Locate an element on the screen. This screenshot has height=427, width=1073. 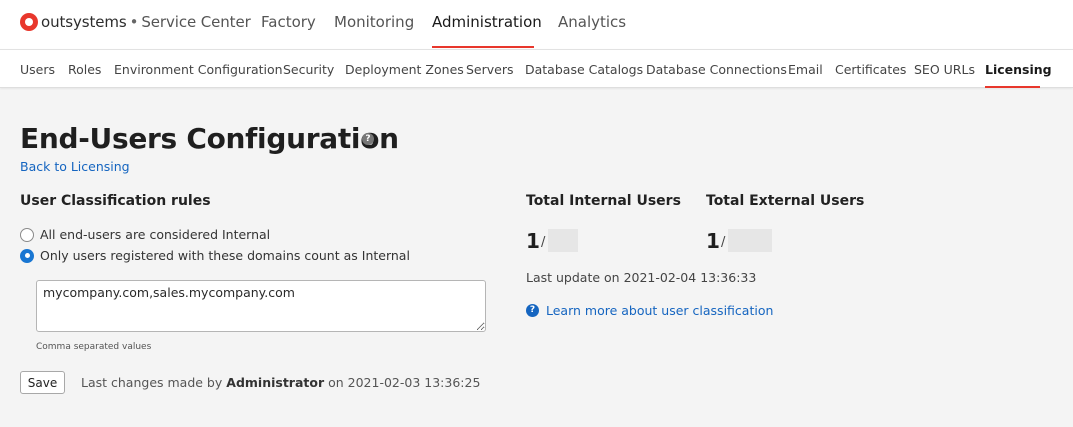
subnav-database-catalogs: Database Catalogs is located at coordinates (584, 69).